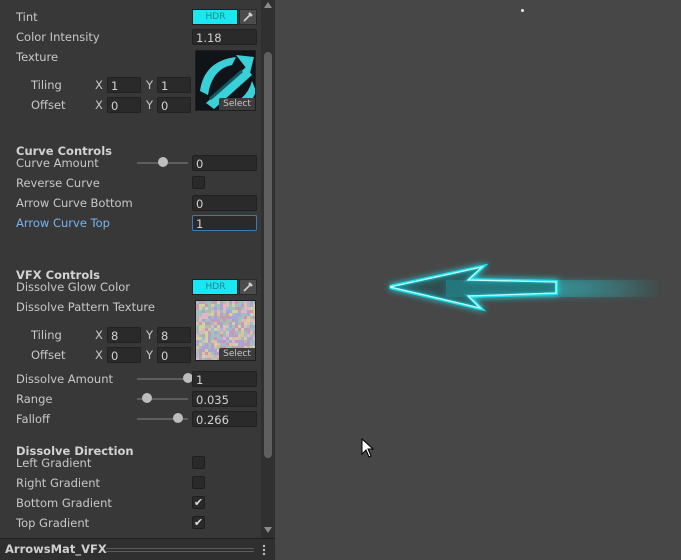 The image size is (681, 560). What do you see at coordinates (124, 335) in the screenshot?
I see `dissolve-tiling-x-field: 8` at bounding box center [124, 335].